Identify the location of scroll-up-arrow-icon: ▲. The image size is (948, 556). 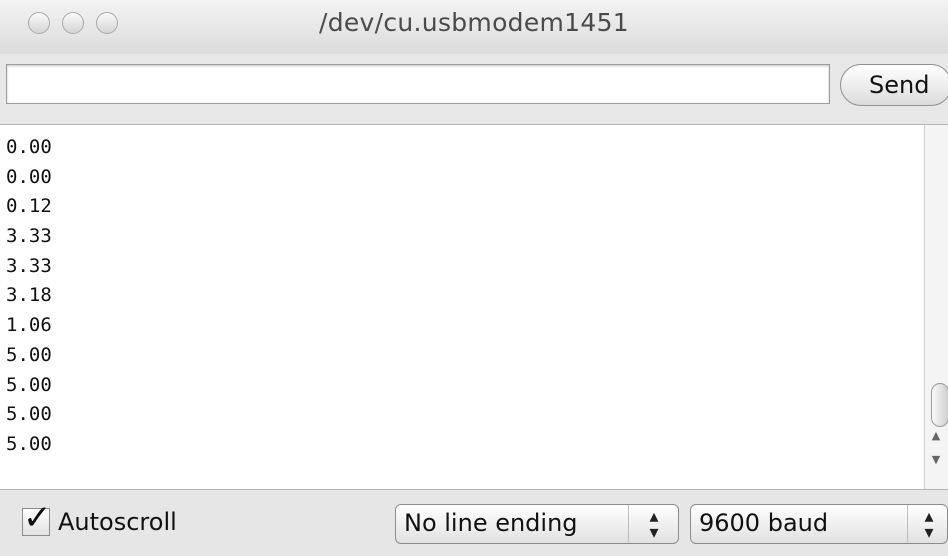
(936, 435).